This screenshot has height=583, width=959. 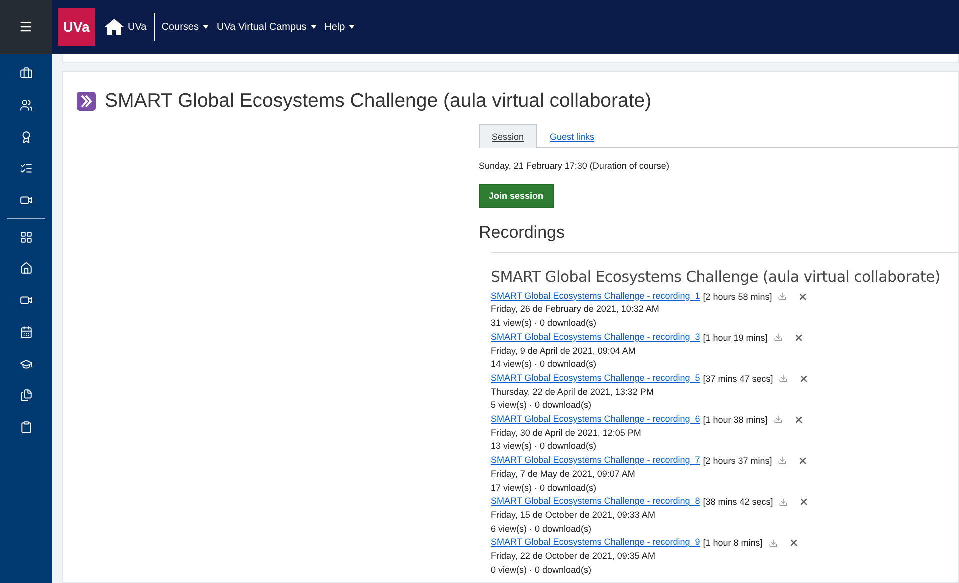 What do you see at coordinates (595, 297) in the screenshot?
I see `recording-link: SMART Global Ecosystems Challenge - recording_1` at bounding box center [595, 297].